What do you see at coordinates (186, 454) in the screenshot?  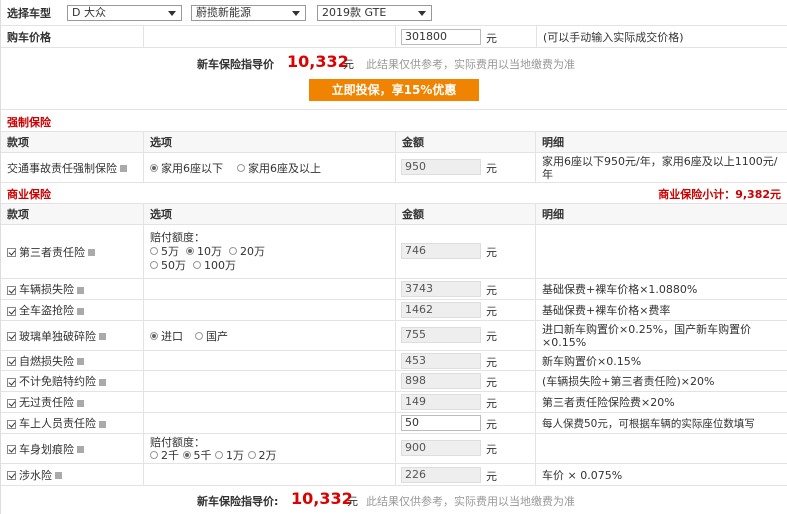 I see `radio-5k` at bounding box center [186, 454].